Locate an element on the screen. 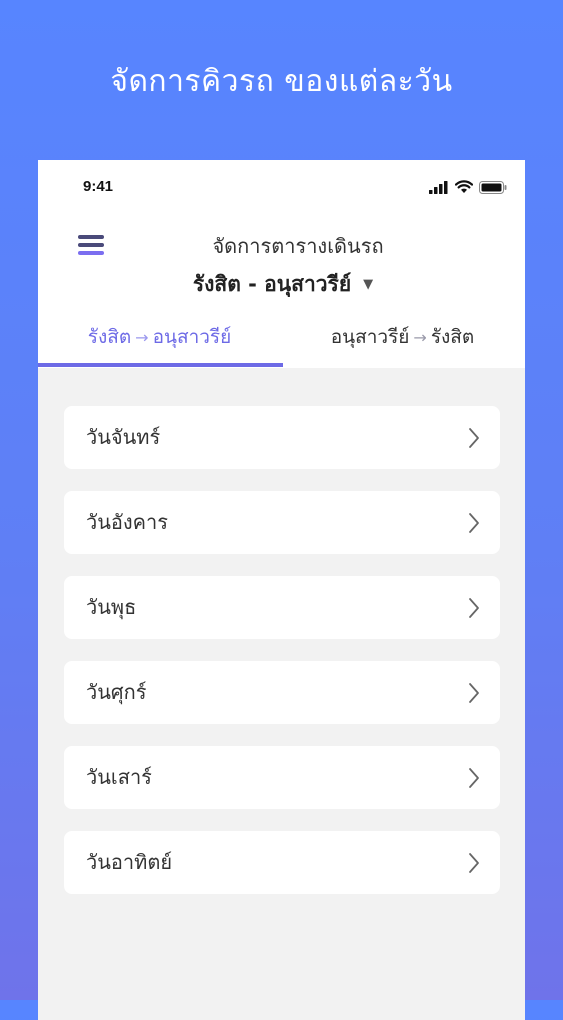  screen-title: จัดการตารางเดินรถ is located at coordinates (298, 246).